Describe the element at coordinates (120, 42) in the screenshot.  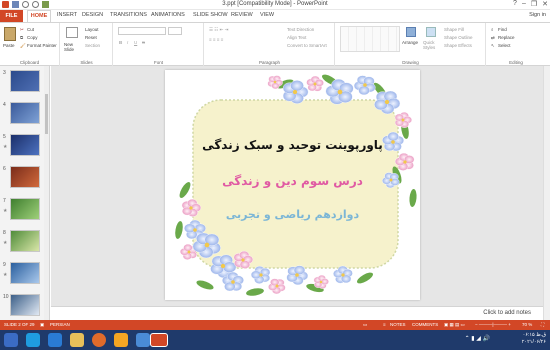
I see `bold-button: B` at that location.